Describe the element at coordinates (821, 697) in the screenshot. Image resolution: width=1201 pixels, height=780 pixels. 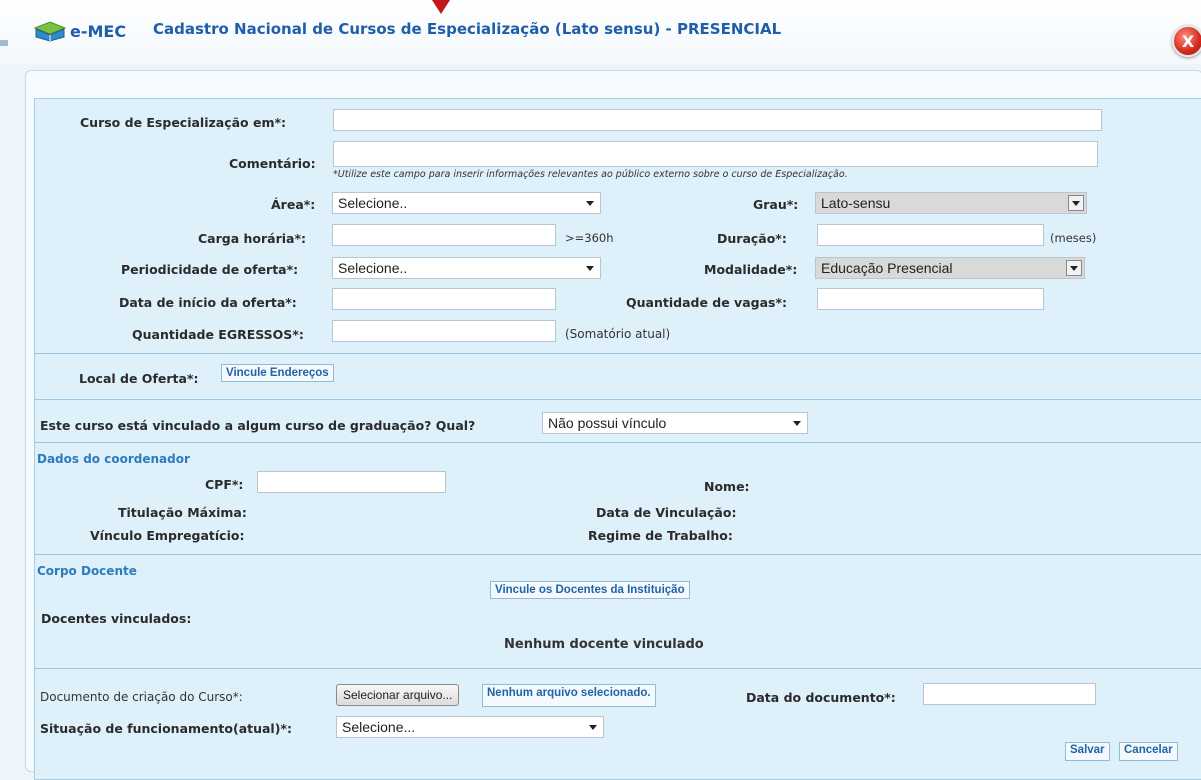
I see `data-documento-label: Data do documento*:` at that location.